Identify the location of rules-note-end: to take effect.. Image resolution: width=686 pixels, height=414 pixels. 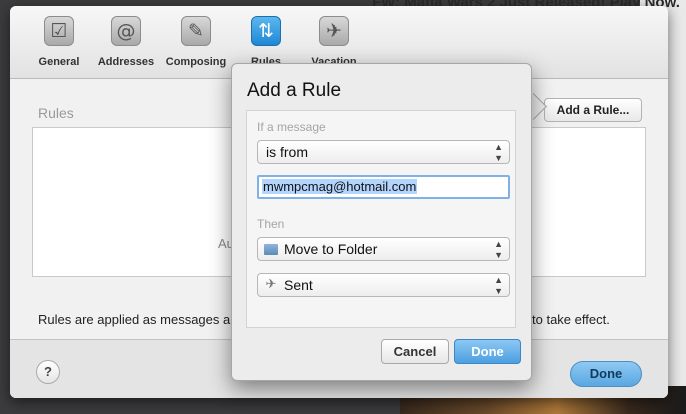
(571, 319).